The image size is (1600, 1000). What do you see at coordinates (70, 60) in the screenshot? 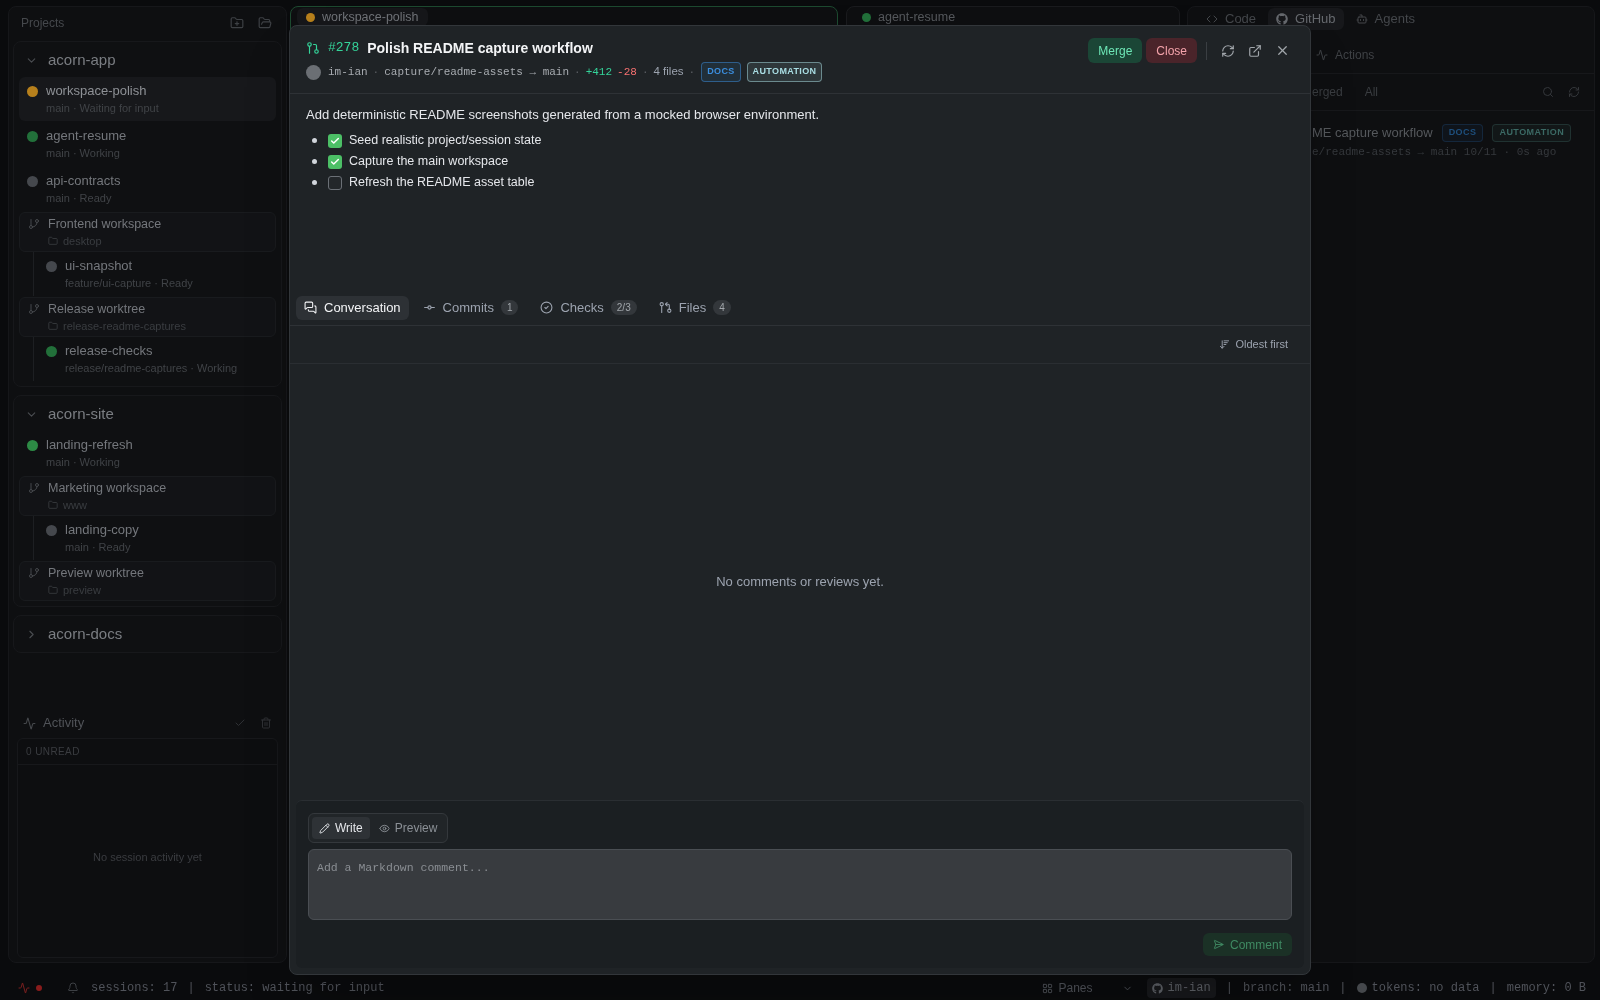
I see `project-toggle: acorn-app` at bounding box center [70, 60].